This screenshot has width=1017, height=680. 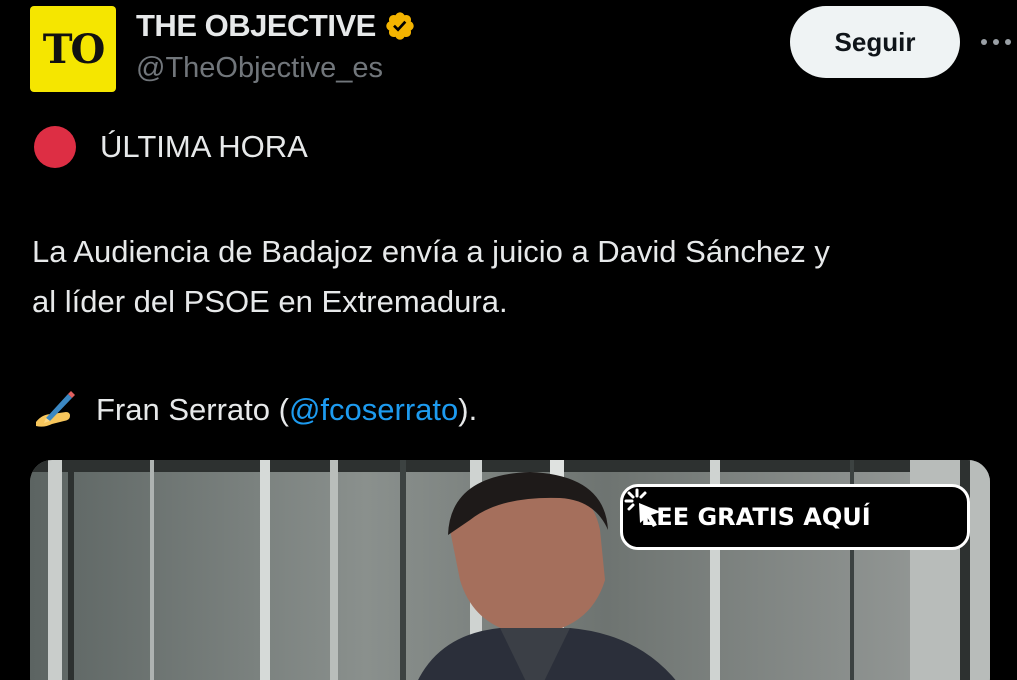 I want to click on read-free-button: LEE GRATIS AQUÍ, so click(x=795, y=517).